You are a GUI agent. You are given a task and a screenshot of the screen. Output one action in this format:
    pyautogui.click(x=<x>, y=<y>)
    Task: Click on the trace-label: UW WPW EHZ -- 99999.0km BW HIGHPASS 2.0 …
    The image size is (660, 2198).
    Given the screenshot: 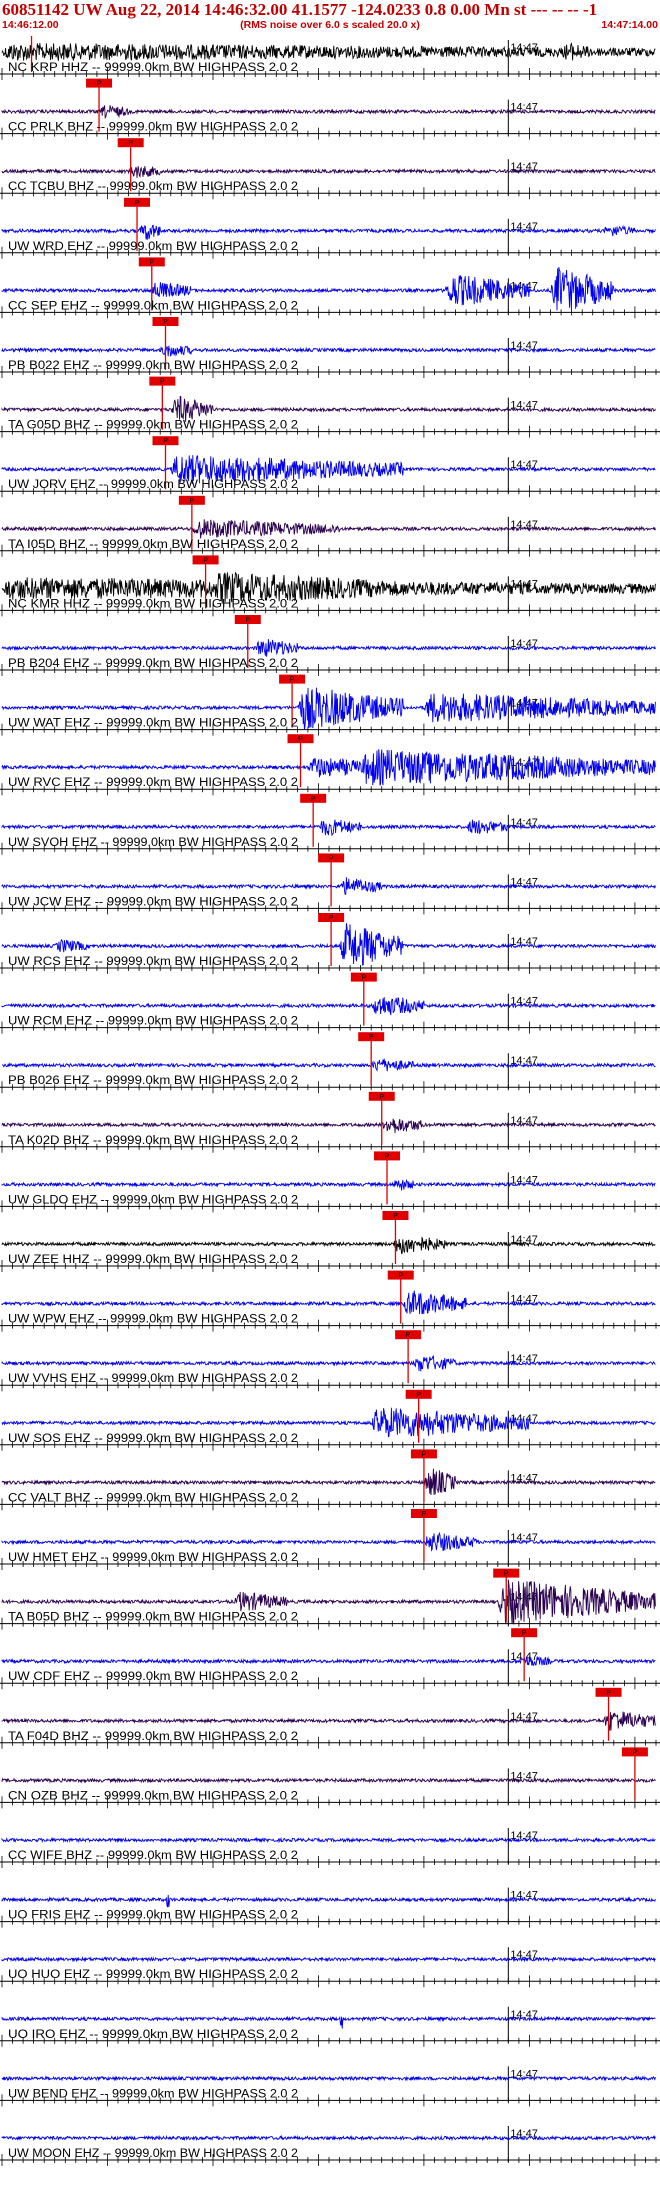 What is the action you would take?
    pyautogui.click(x=153, y=1320)
    